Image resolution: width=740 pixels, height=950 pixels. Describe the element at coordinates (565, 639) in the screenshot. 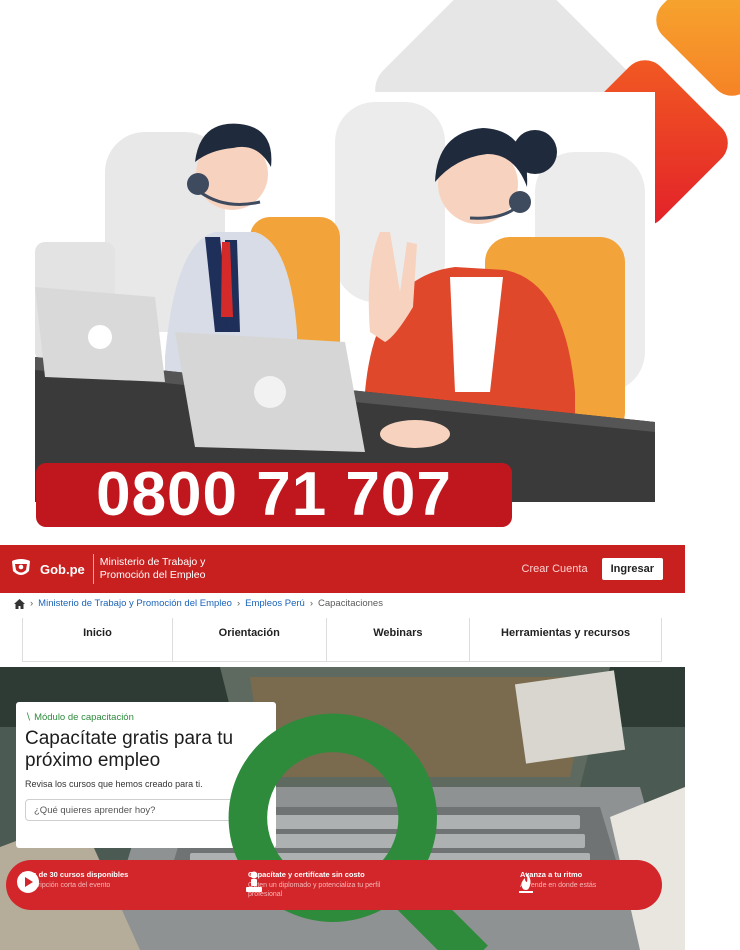

I see `nav-item-herramientas: Herramientas y recursos` at that location.